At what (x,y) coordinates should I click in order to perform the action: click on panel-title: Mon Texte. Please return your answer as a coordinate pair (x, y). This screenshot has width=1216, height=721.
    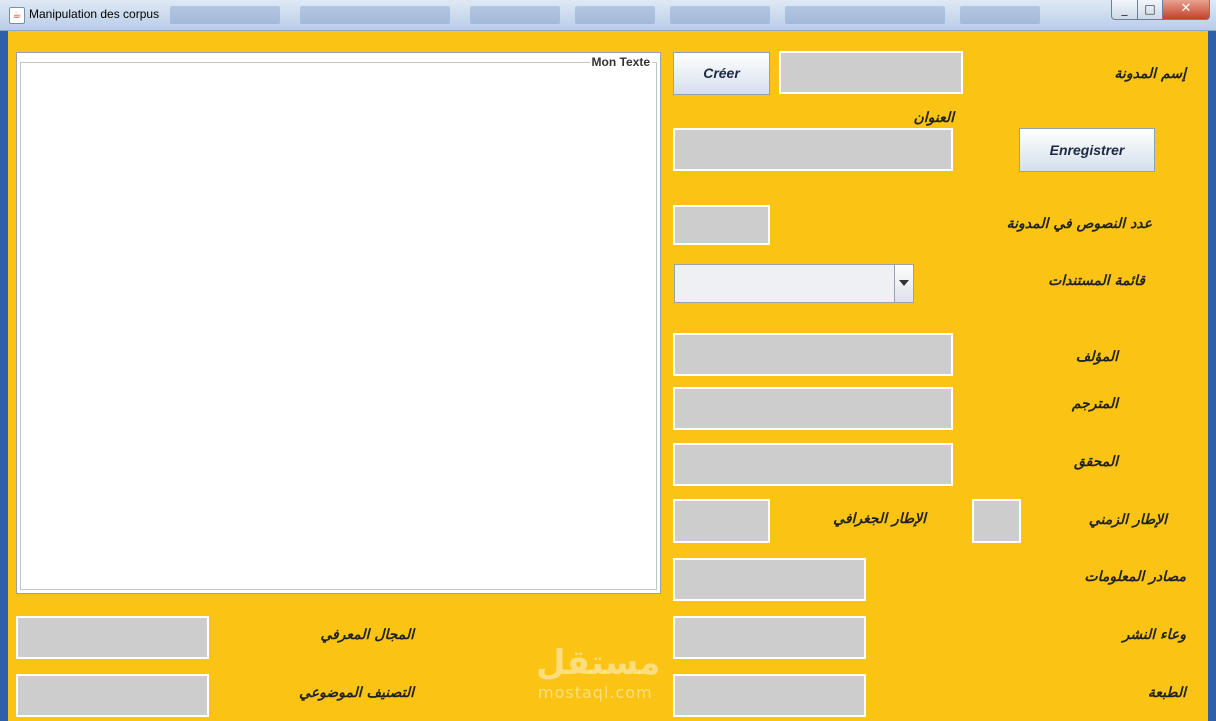
    Looking at the image, I should click on (620, 62).